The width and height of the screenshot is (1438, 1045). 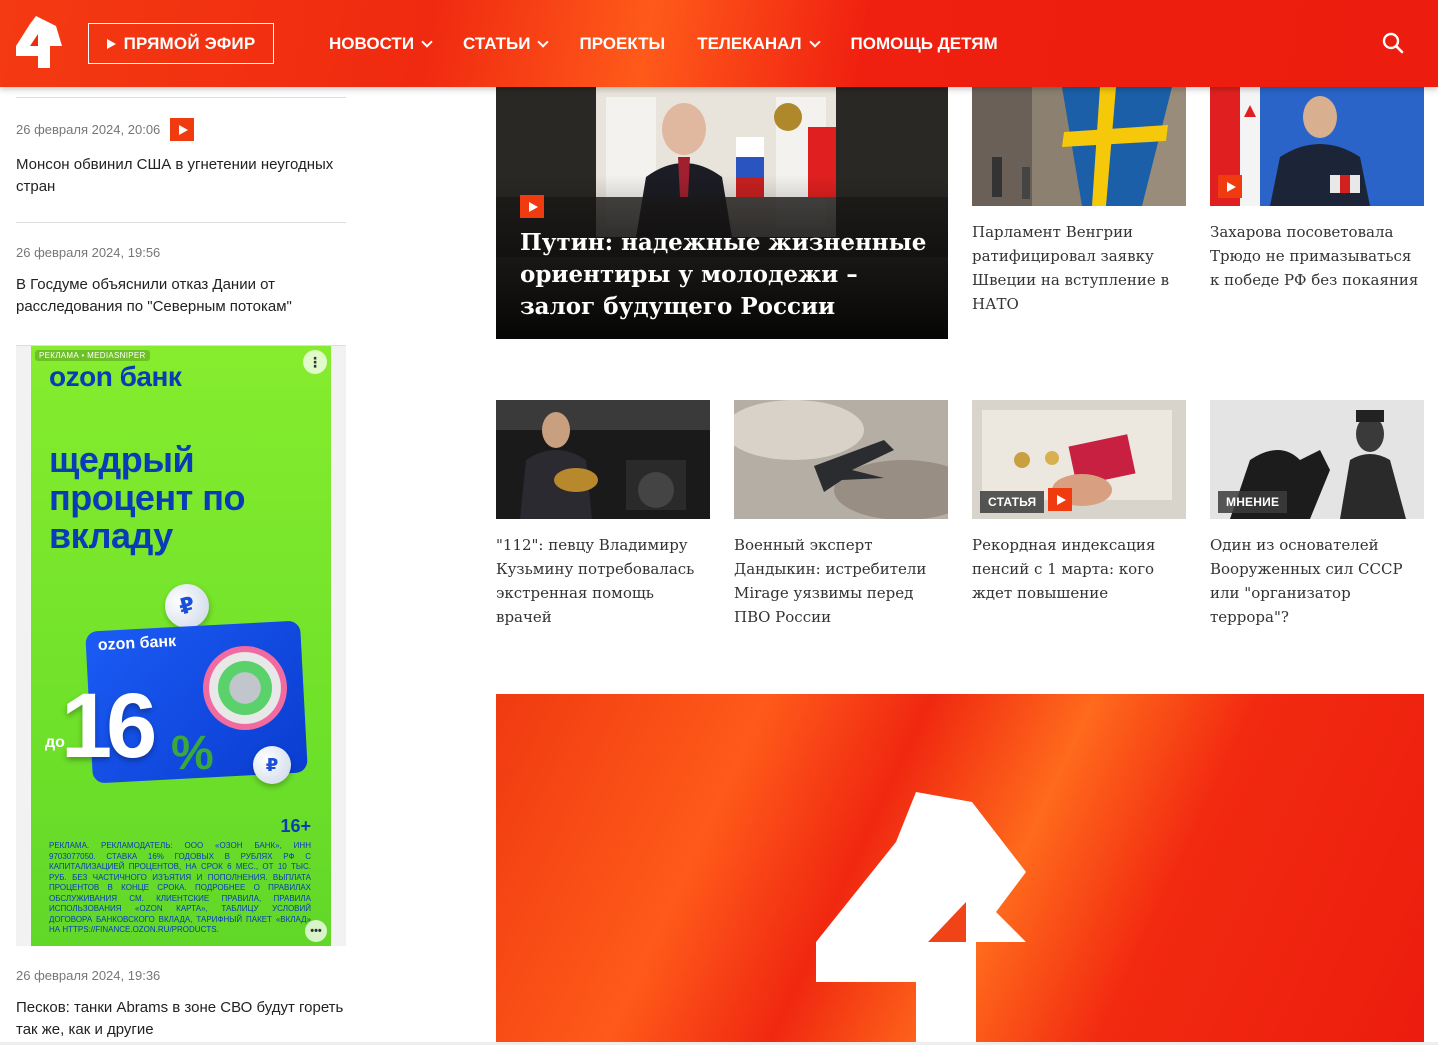 What do you see at coordinates (1079, 459) in the screenshot?
I see `article-thumbnail: СТАТЬЯ` at bounding box center [1079, 459].